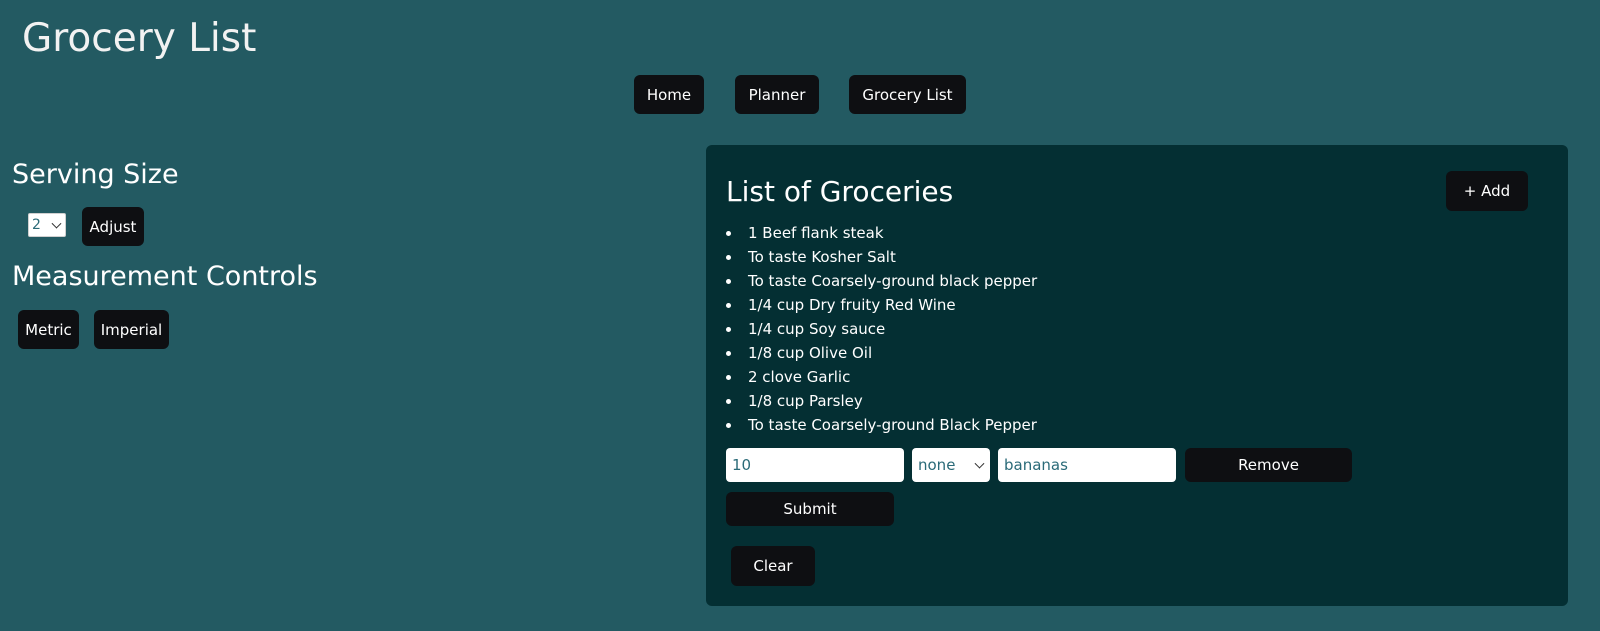  I want to click on list-item: 1/8 cup Parsley, so click(881, 401).